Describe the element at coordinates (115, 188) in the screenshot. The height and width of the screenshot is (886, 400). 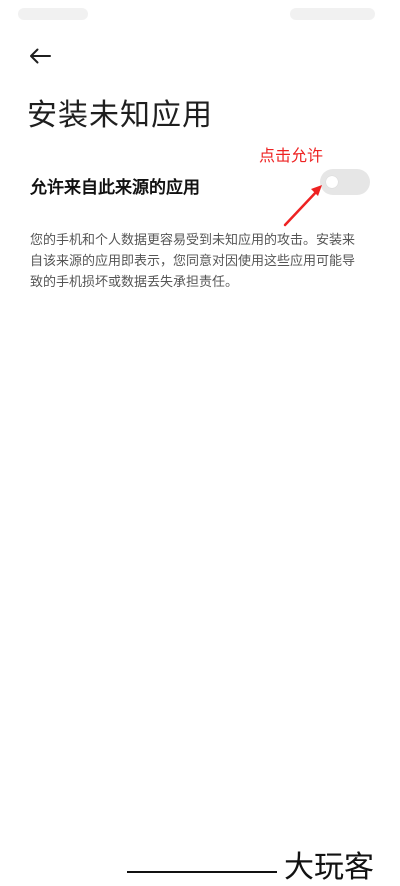
I see `allow-from-source-label: 允许来自此来源的应用` at that location.